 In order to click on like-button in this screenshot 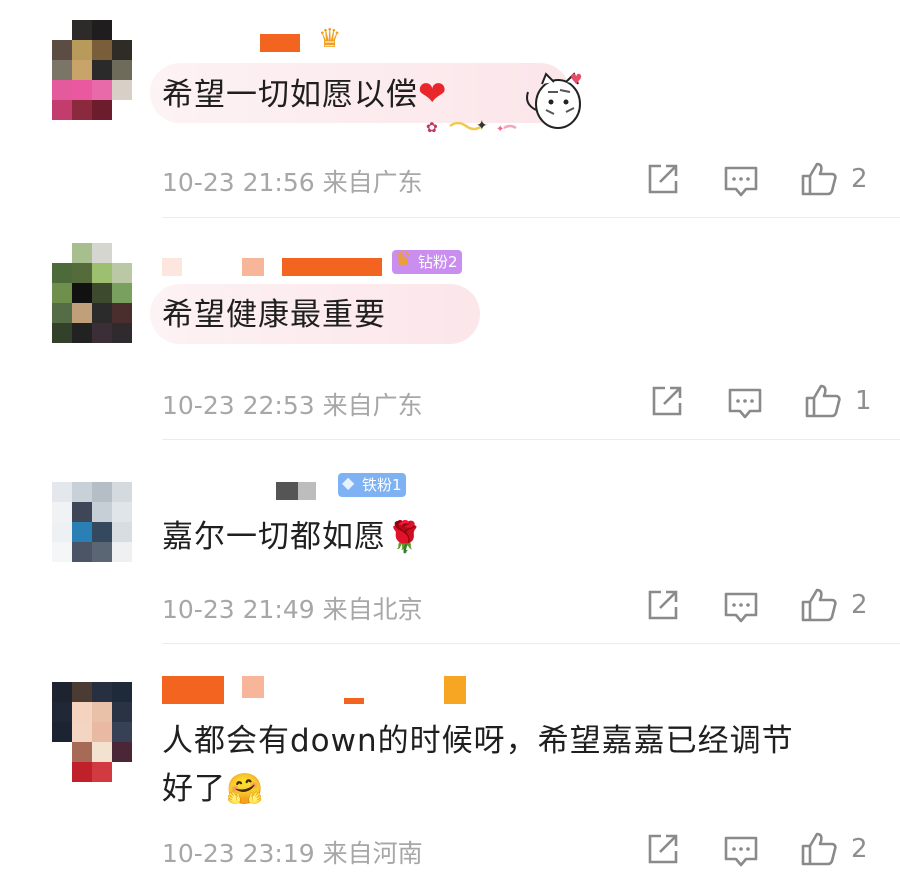, I will do `click(819, 849)`.